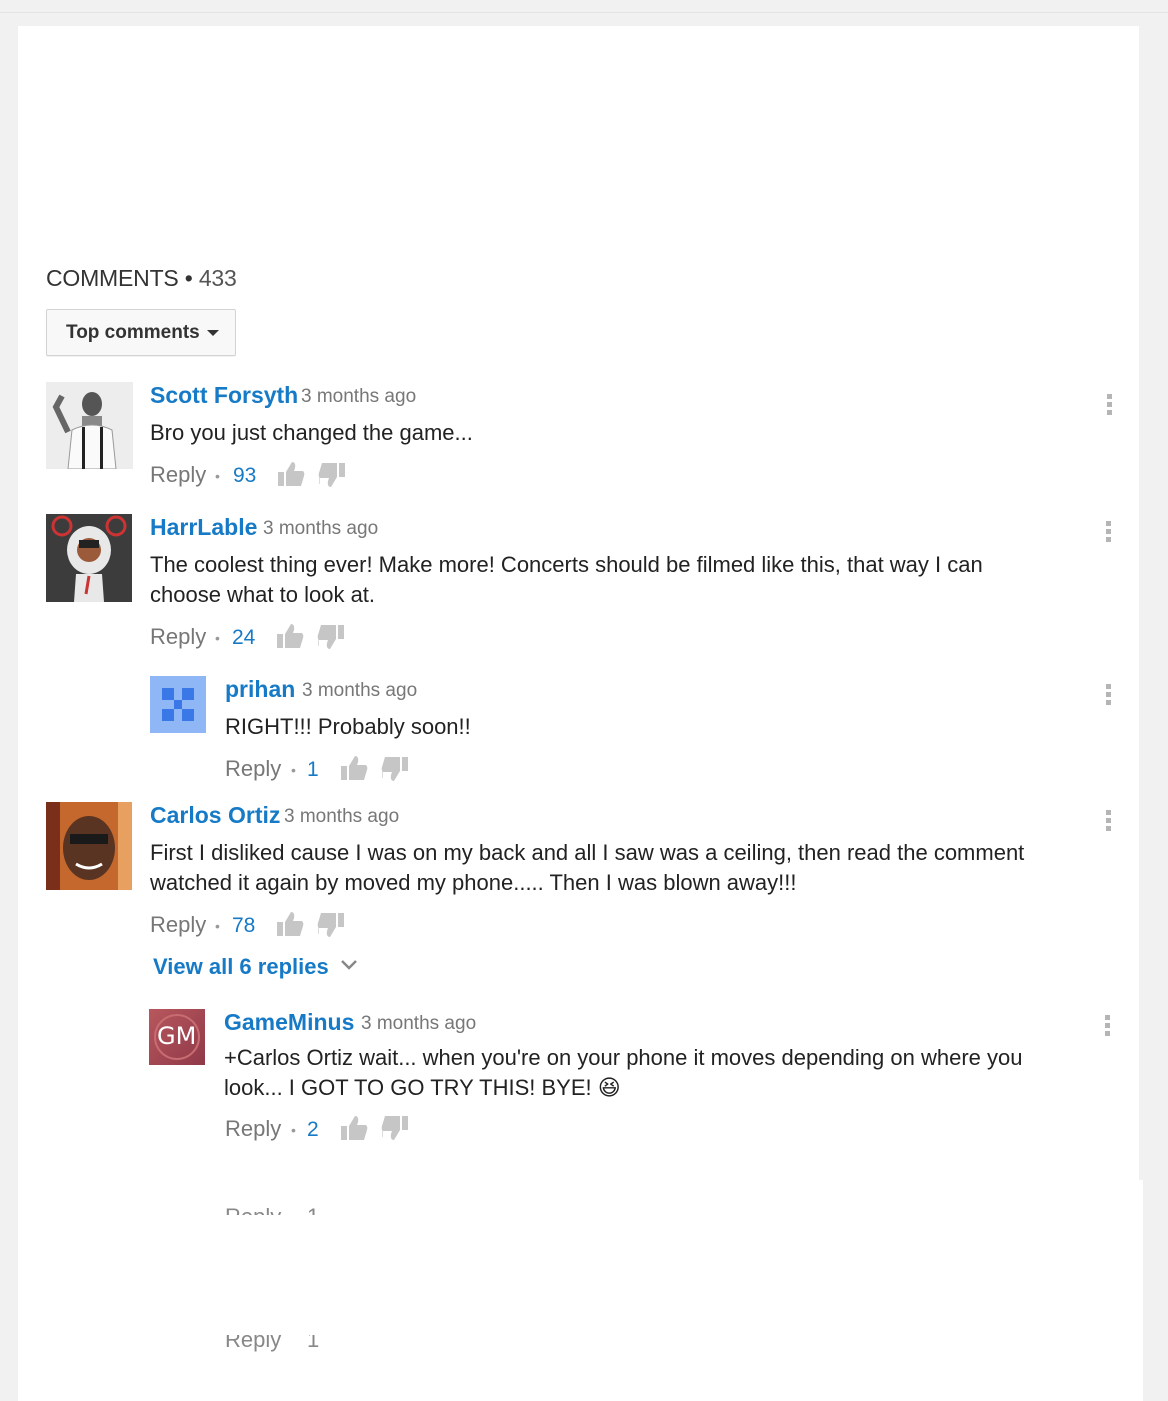 This screenshot has width=1168, height=1401. What do you see at coordinates (348, 726) in the screenshot?
I see `comment-text: RIGHT!!! Probably soon!!` at bounding box center [348, 726].